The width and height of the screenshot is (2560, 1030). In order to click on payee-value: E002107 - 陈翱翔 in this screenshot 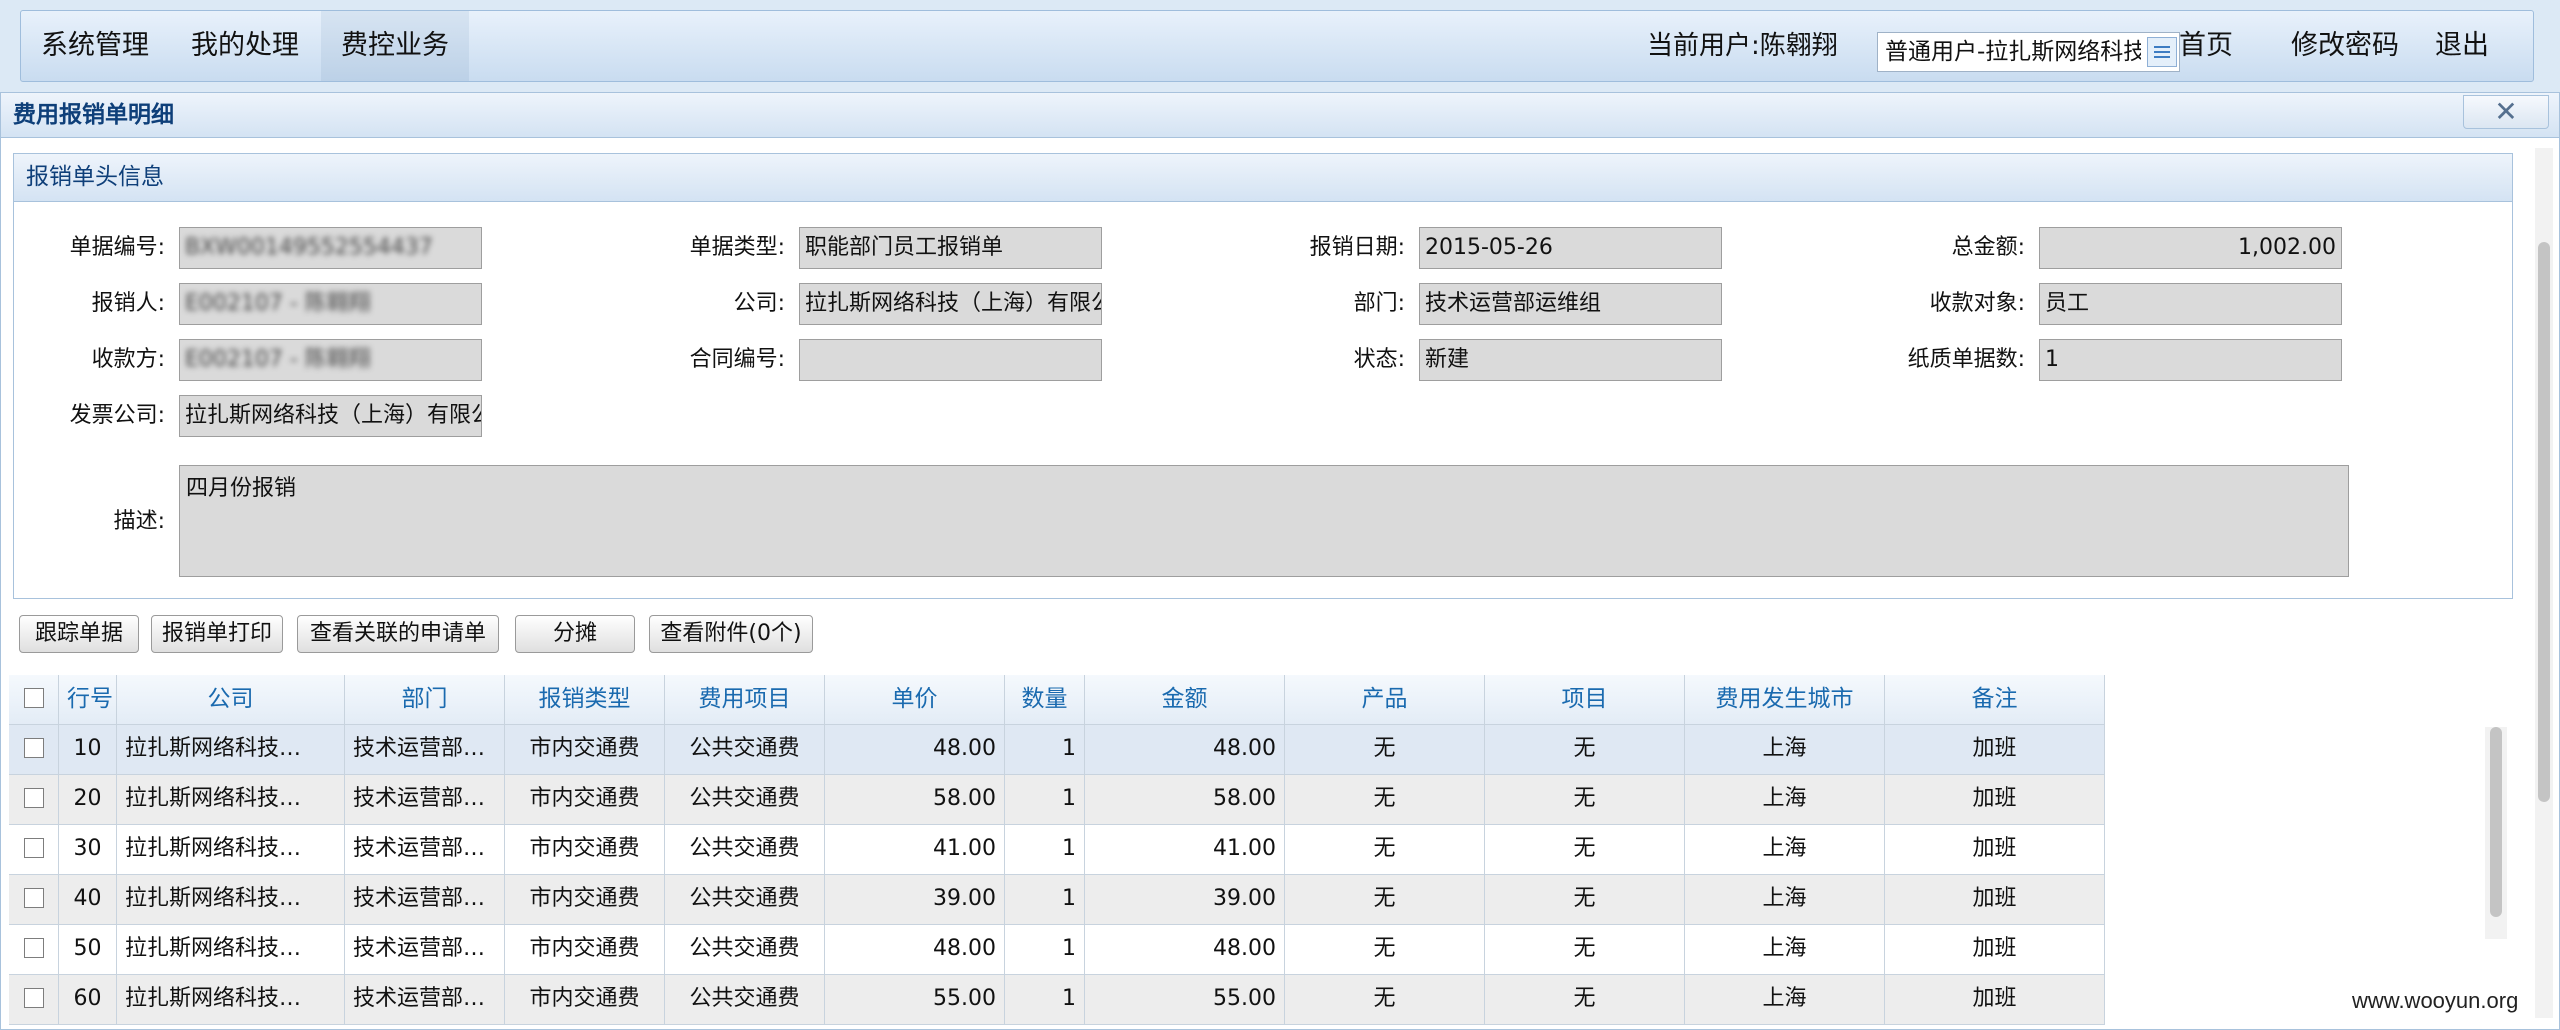, I will do `click(278, 359)`.